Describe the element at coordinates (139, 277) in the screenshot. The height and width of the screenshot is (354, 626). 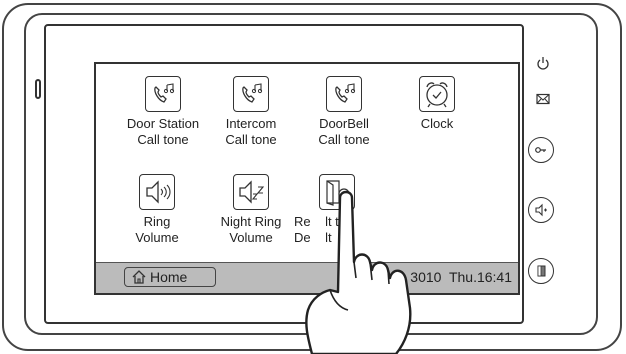
I see `home-icon` at that location.